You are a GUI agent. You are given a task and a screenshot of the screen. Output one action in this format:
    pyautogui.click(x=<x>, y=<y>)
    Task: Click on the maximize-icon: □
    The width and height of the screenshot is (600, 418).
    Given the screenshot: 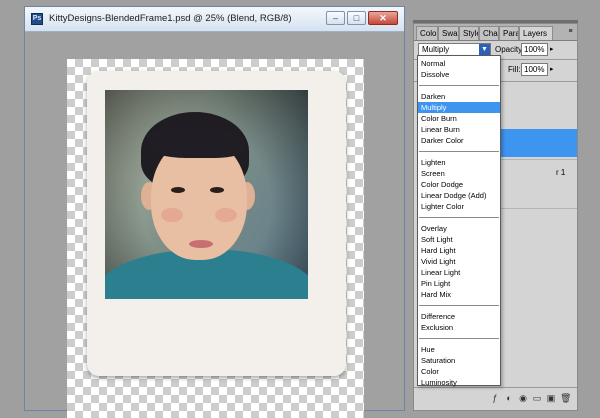 What is the action you would take?
    pyautogui.click(x=356, y=18)
    